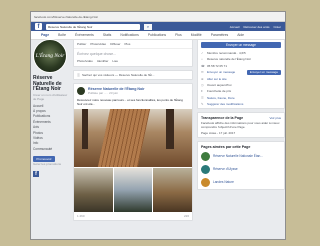 The image size is (320, 246). Describe the element at coordinates (115, 61) in the screenshot. I see `composer-action-location: Lieu` at that location.